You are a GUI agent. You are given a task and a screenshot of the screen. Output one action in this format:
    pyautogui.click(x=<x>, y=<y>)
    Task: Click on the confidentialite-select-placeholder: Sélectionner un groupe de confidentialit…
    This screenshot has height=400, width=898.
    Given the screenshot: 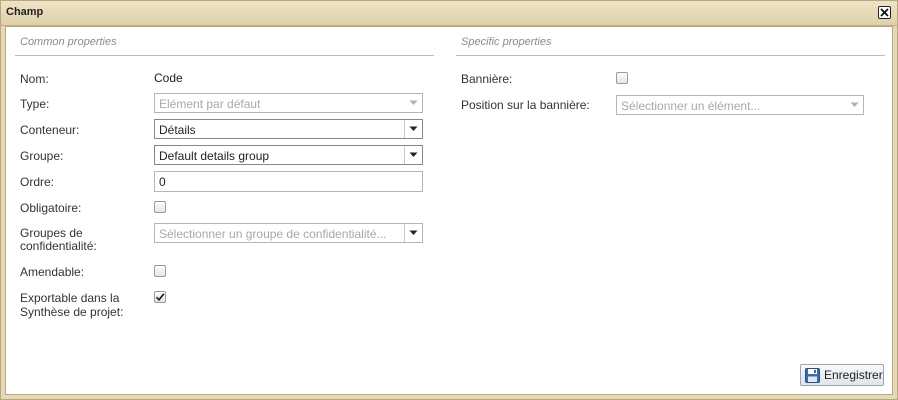 What is the action you would take?
    pyautogui.click(x=273, y=234)
    